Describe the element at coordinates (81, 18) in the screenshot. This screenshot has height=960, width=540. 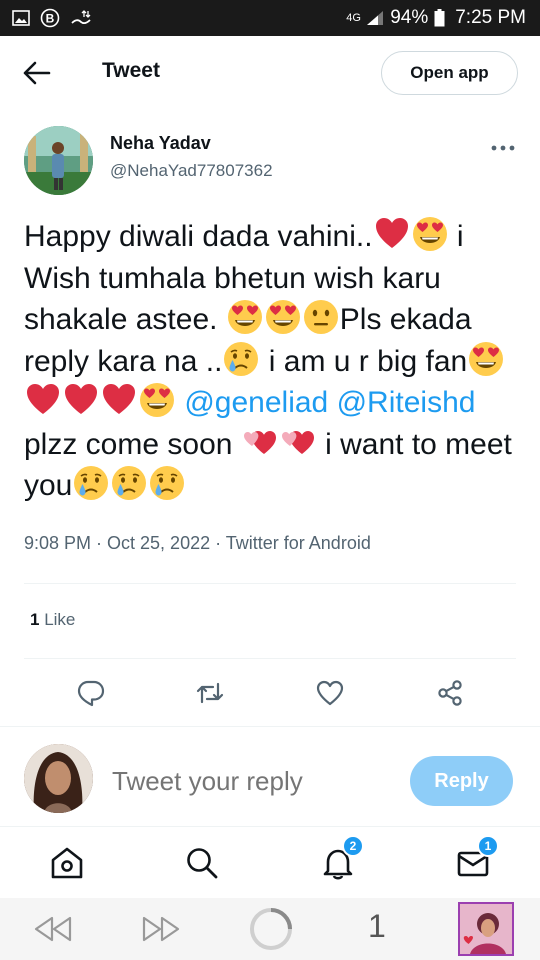
I see `data-transfer-notification-icon` at that location.